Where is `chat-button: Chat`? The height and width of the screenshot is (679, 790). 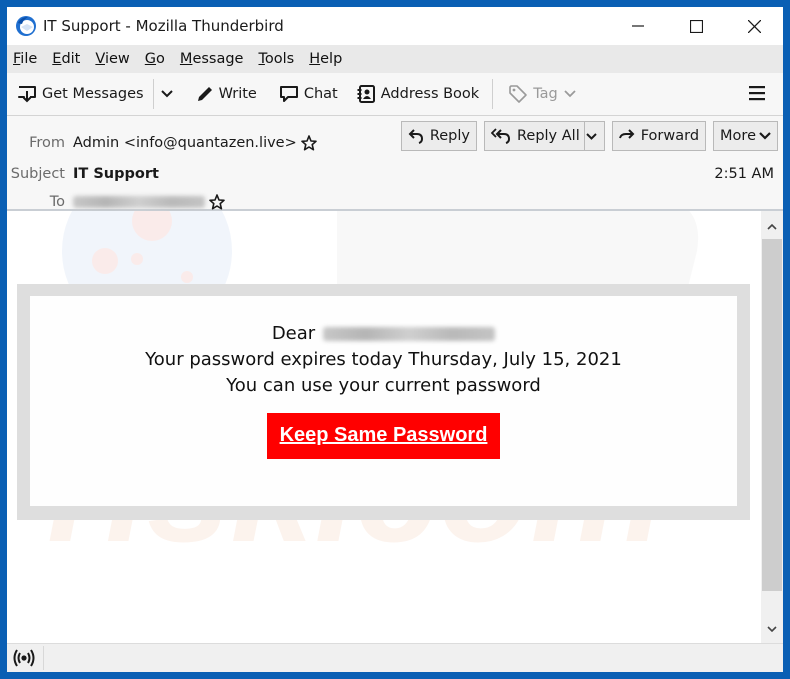 chat-button: Chat is located at coordinates (308, 94).